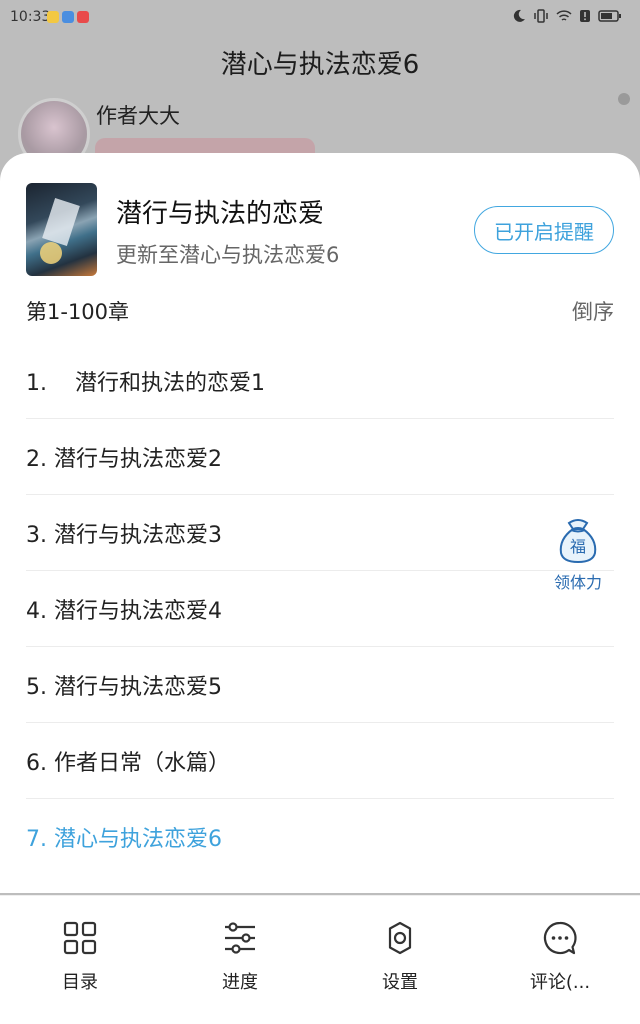  What do you see at coordinates (30, 17) in the screenshot?
I see `status-time: 10:33` at bounding box center [30, 17].